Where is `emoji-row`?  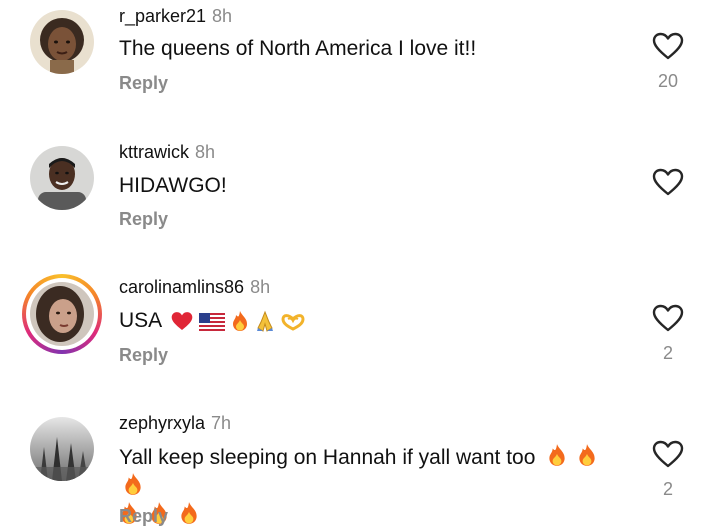 emoji-row is located at coordinates (238, 322).